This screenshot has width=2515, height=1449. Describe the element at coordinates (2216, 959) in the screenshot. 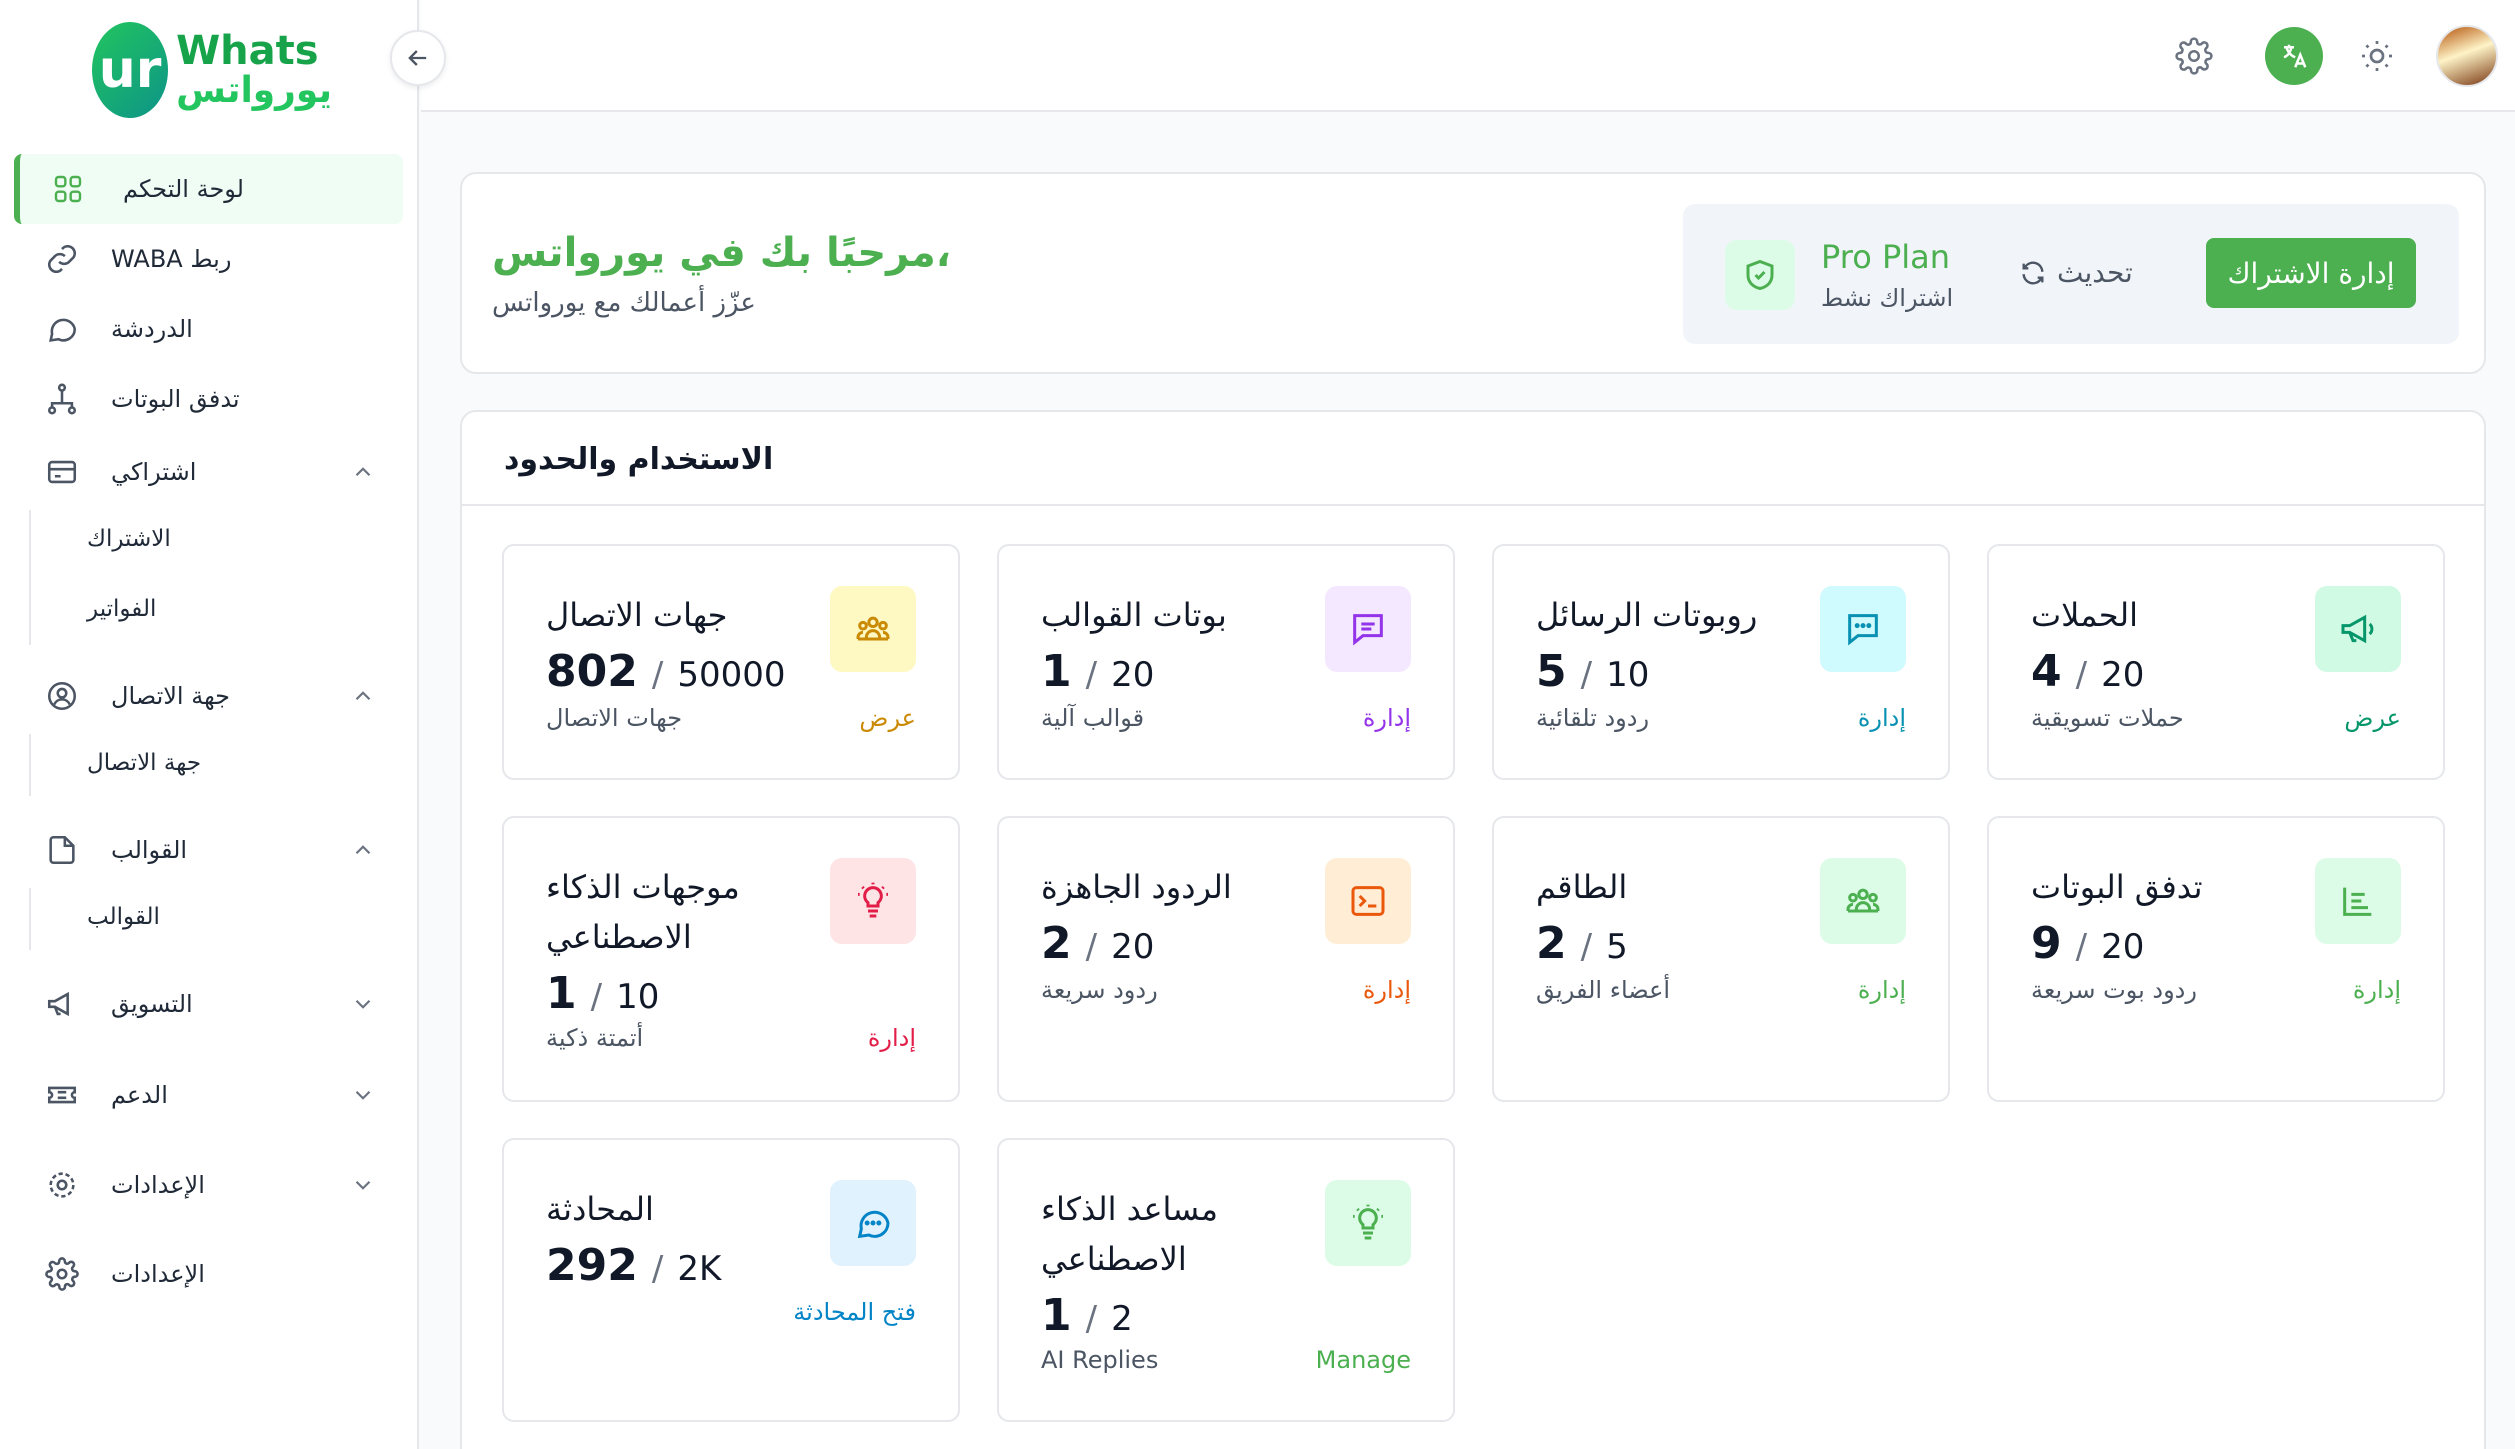

I see `usage-card-bot-flow: تدفق البوتات 9/20 ردود بوت سريعة إدارة` at that location.